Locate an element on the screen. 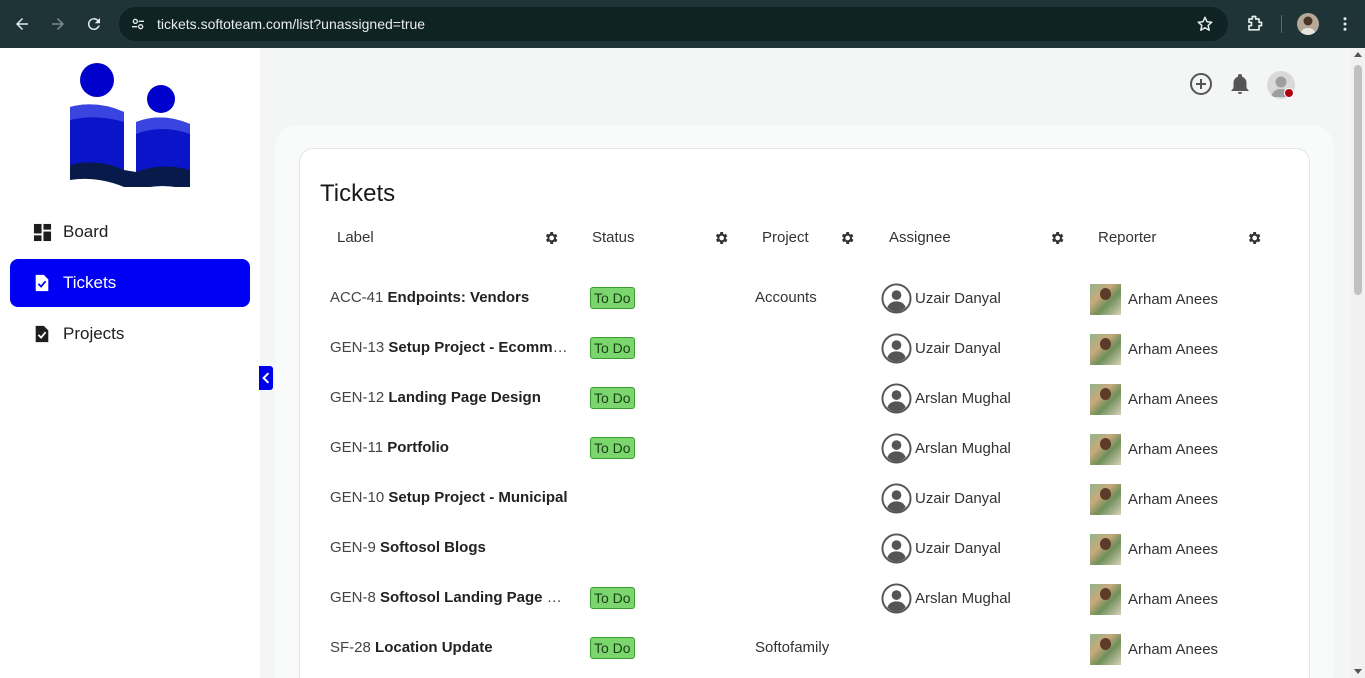 This screenshot has height=678, width=1365. ticket-key: GEN-10 is located at coordinates (357, 497).